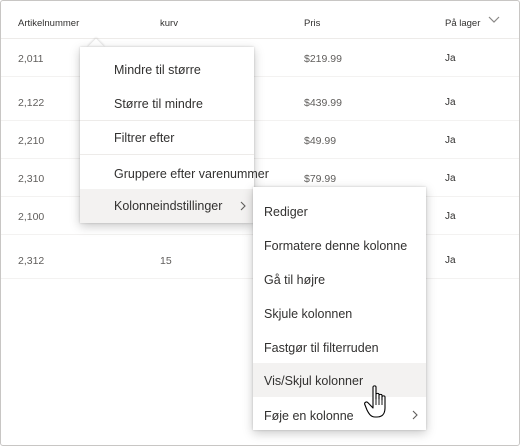 The height and width of the screenshot is (446, 520). What do you see at coordinates (167, 154) in the screenshot?
I see `menu-divider` at bounding box center [167, 154].